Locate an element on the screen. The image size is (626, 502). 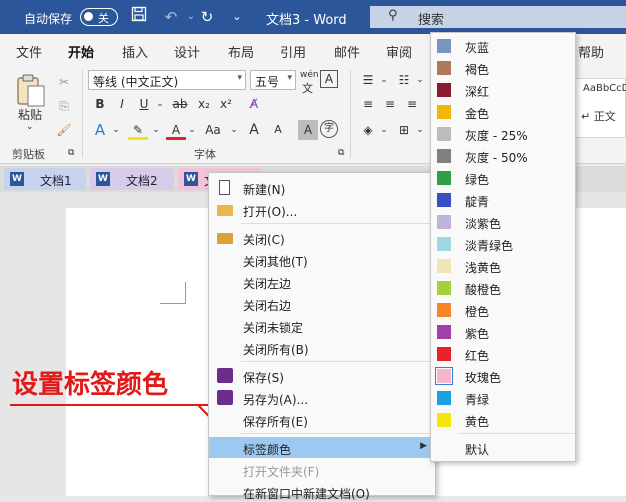
color-item-light-yellow: 浅黄色 is located at coordinates (503, 266).